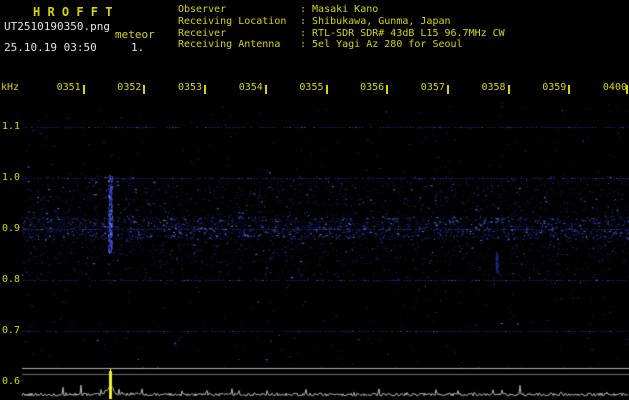 This screenshot has height=400, width=629. Describe the element at coordinates (73, 12) in the screenshot. I see `app-title: H R O F F T` at that location.